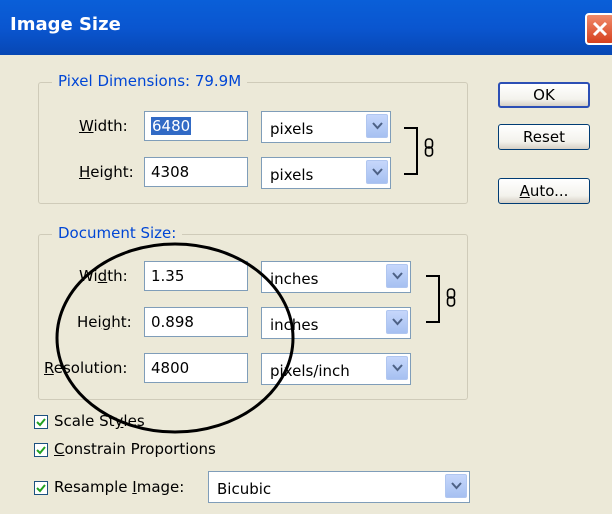 Image resolution: width=612 pixels, height=514 pixels. What do you see at coordinates (339, 487) in the screenshot?
I see `resample-method-select: Bicubic` at bounding box center [339, 487].